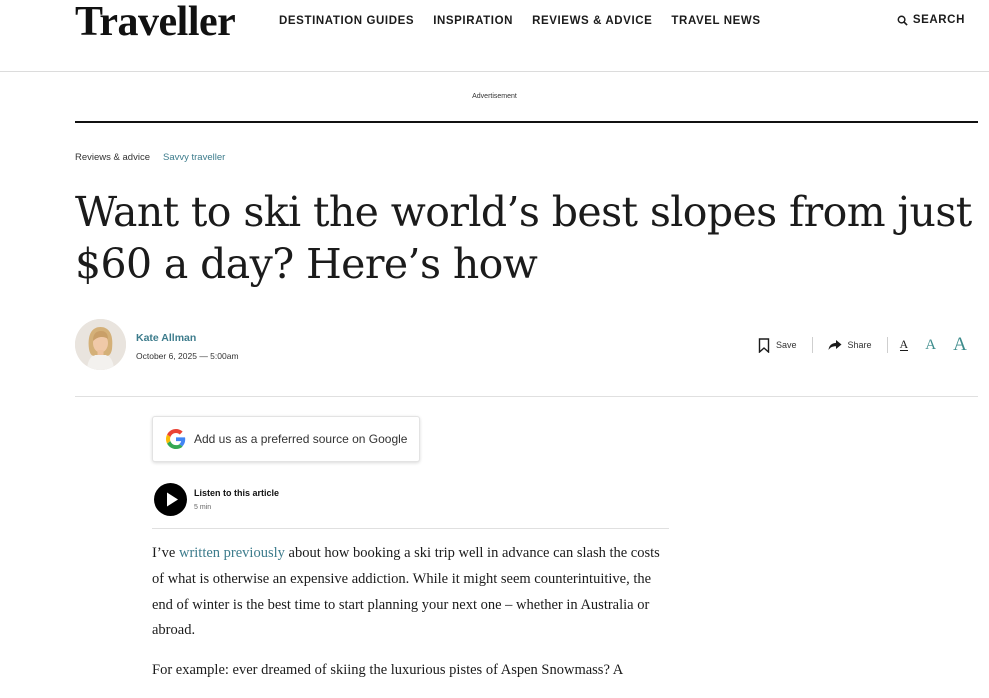 The height and width of the screenshot is (698, 989). What do you see at coordinates (410, 528) in the screenshot?
I see `audio-divider` at bounding box center [410, 528].